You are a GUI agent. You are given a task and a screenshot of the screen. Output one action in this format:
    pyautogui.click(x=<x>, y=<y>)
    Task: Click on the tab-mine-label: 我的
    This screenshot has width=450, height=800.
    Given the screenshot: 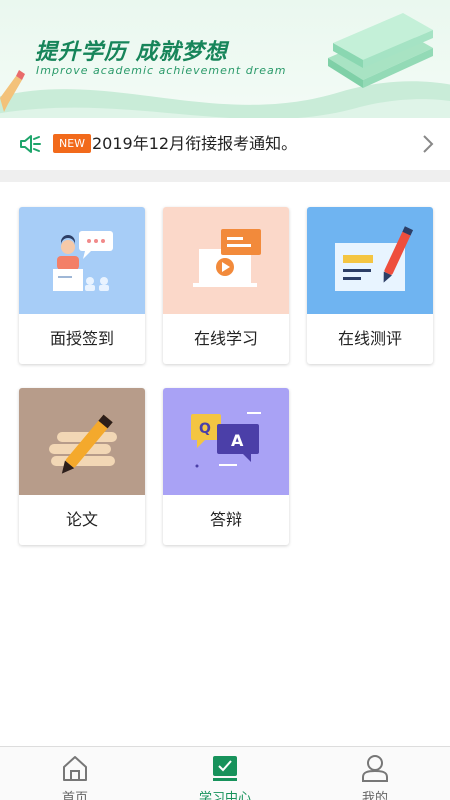 What is the action you would take?
    pyautogui.click(x=374, y=795)
    